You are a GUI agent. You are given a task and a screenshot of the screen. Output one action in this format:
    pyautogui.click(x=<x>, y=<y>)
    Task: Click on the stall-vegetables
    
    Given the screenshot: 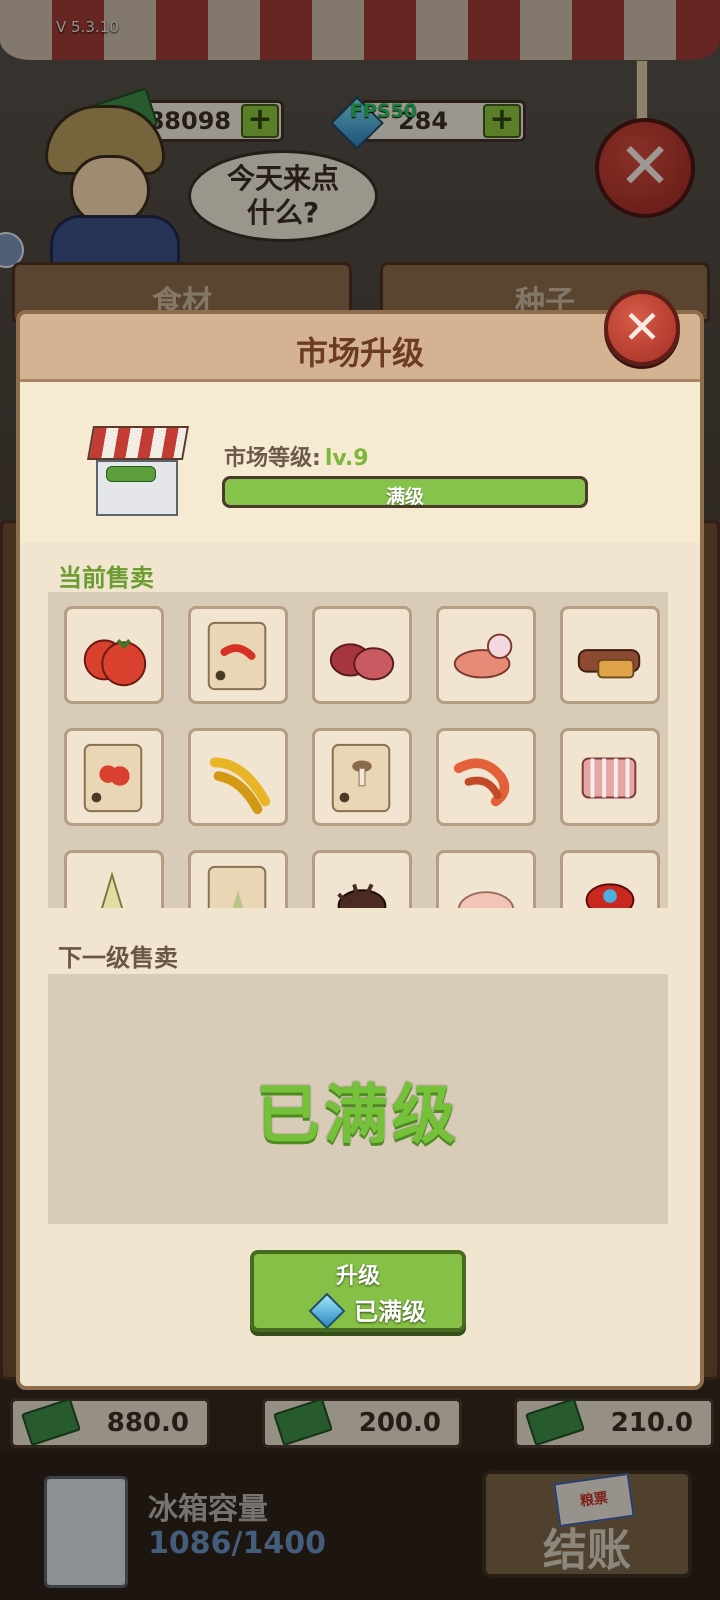 What is the action you would take?
    pyautogui.click(x=131, y=474)
    